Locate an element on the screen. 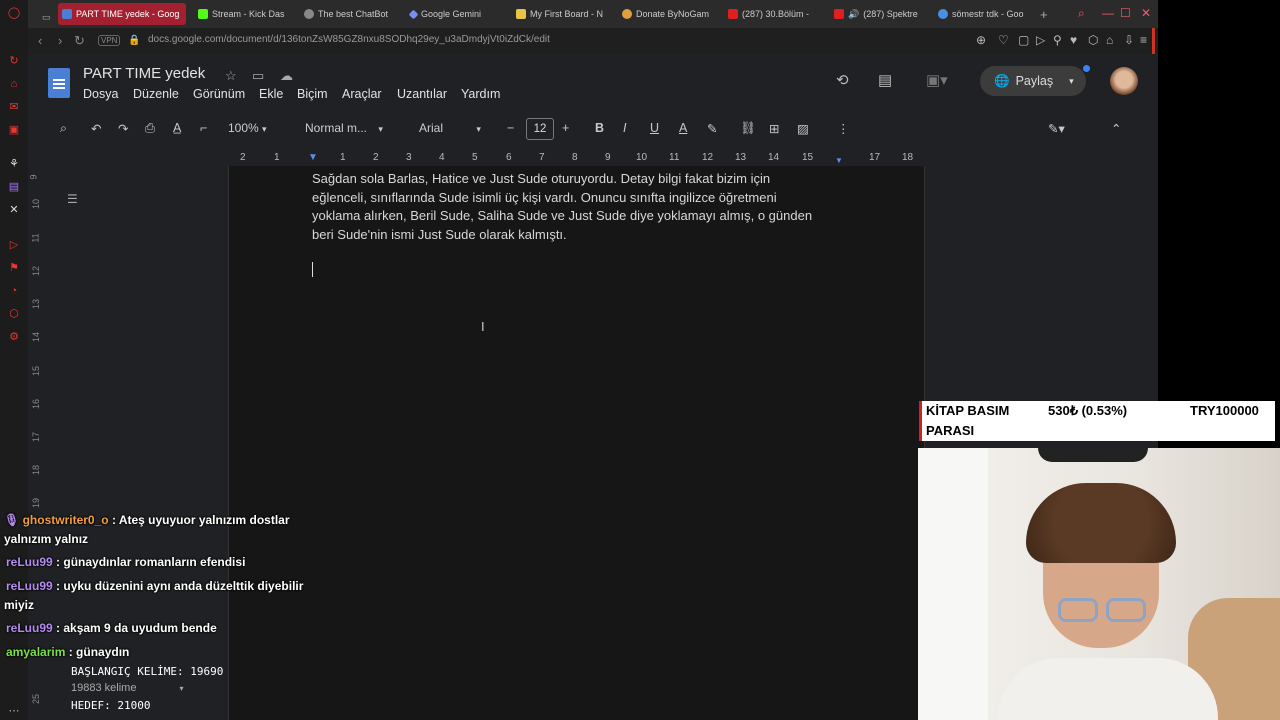  zoom-icon: ⊕ is located at coordinates (981, 40).